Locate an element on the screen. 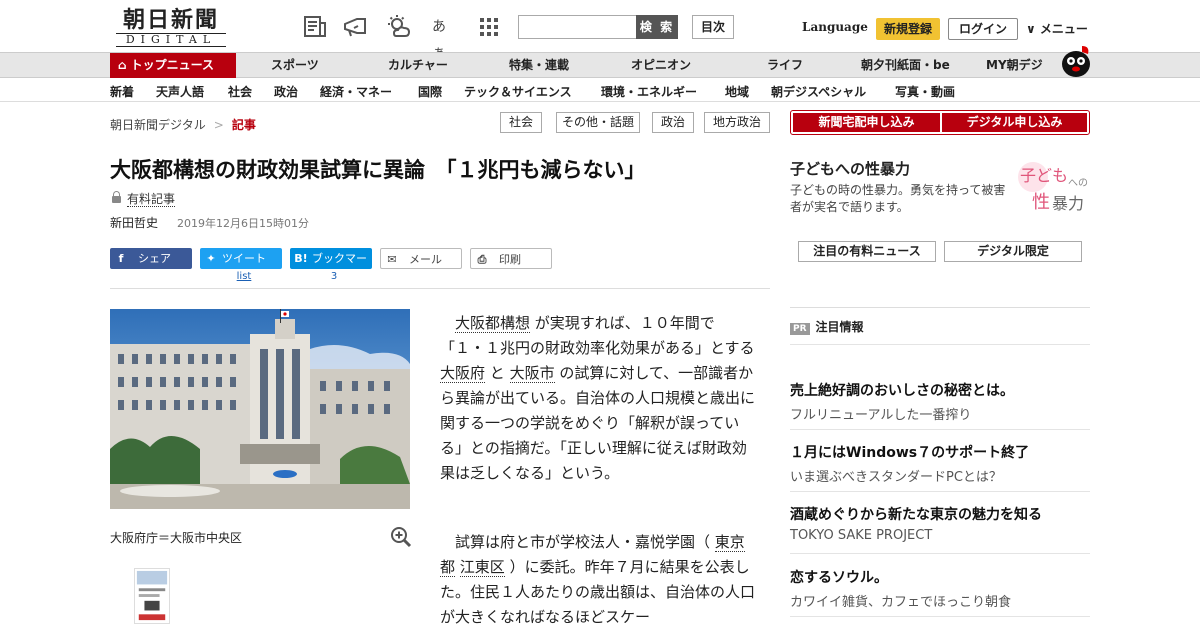 The width and height of the screenshot is (1200, 630). nav-item-paper: 朝夕刊紙面・be is located at coordinates (905, 65).